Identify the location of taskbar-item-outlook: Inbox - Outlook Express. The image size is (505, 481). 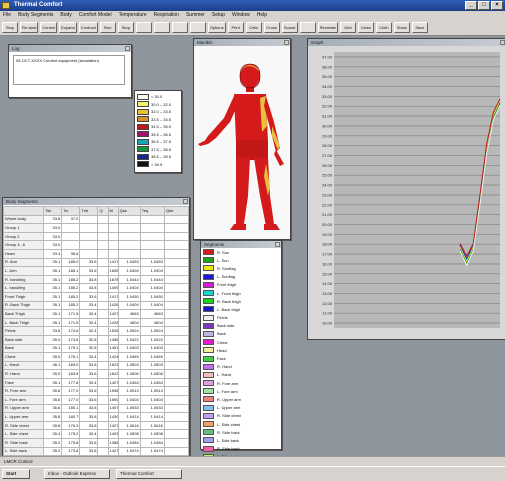
(77, 474).